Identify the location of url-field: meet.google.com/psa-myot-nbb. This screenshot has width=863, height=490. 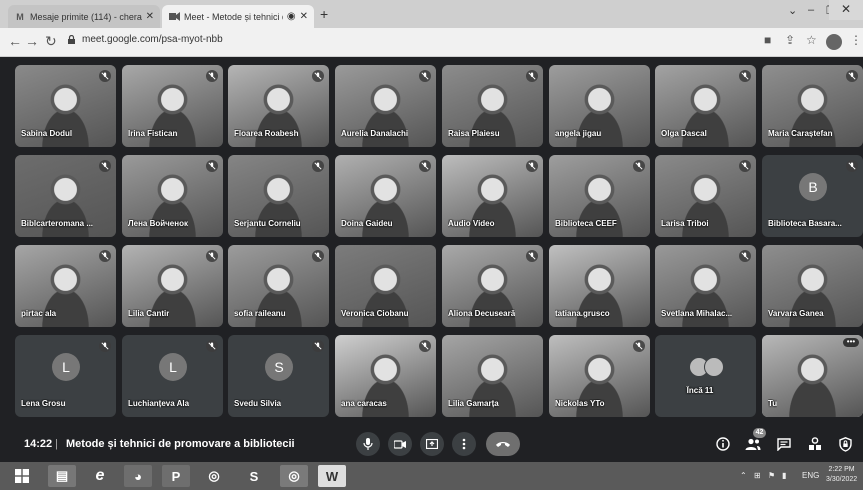
(152, 39).